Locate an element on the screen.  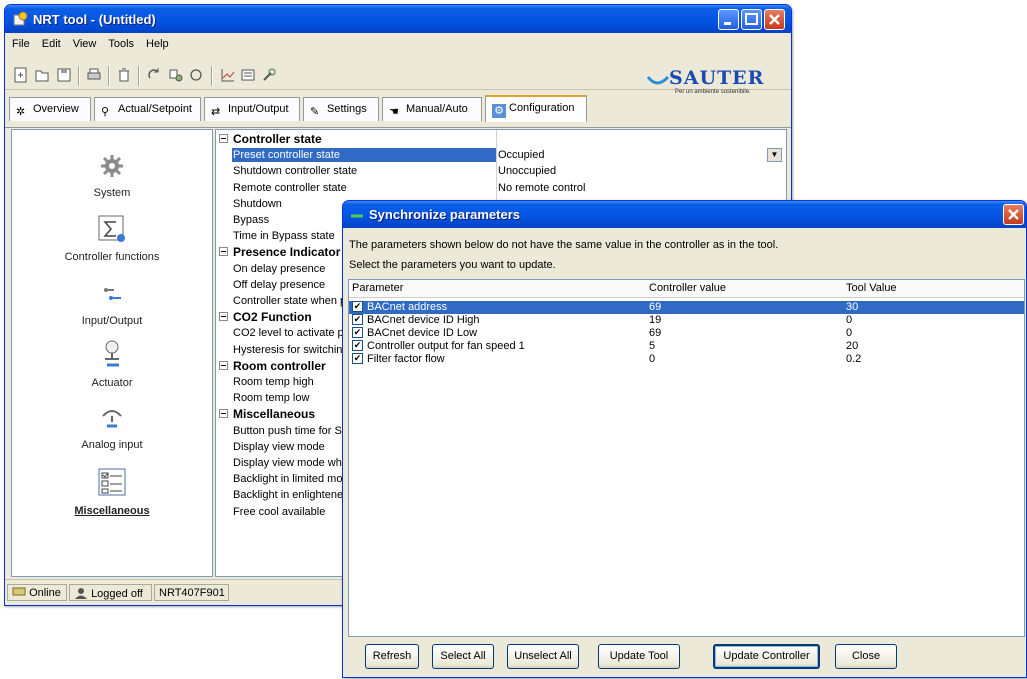
parameter-row: ✔ BACnet address 69 30 is located at coordinates (686, 307).